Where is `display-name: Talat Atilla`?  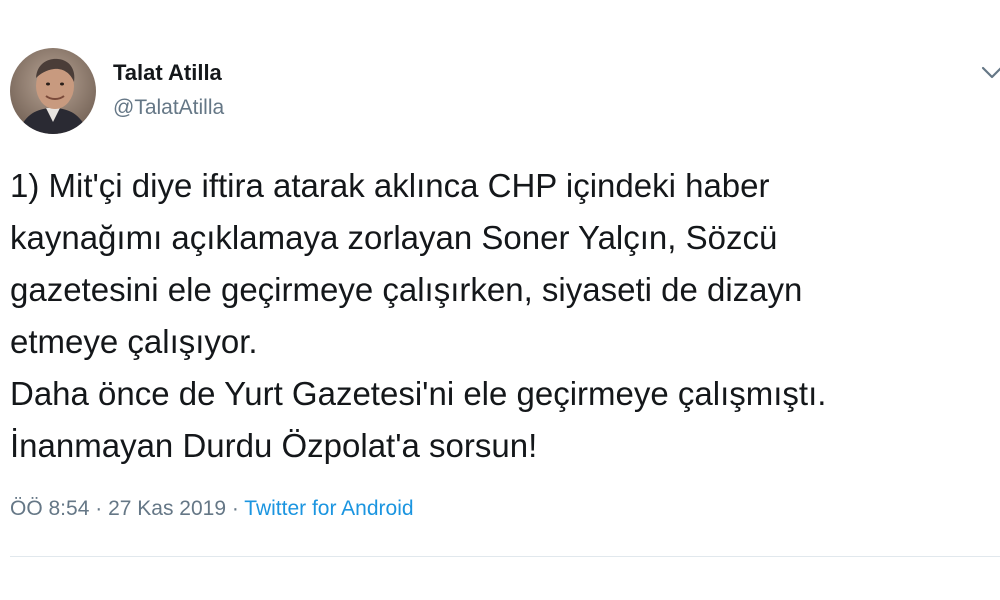
display-name: Talat Atilla is located at coordinates (167, 73).